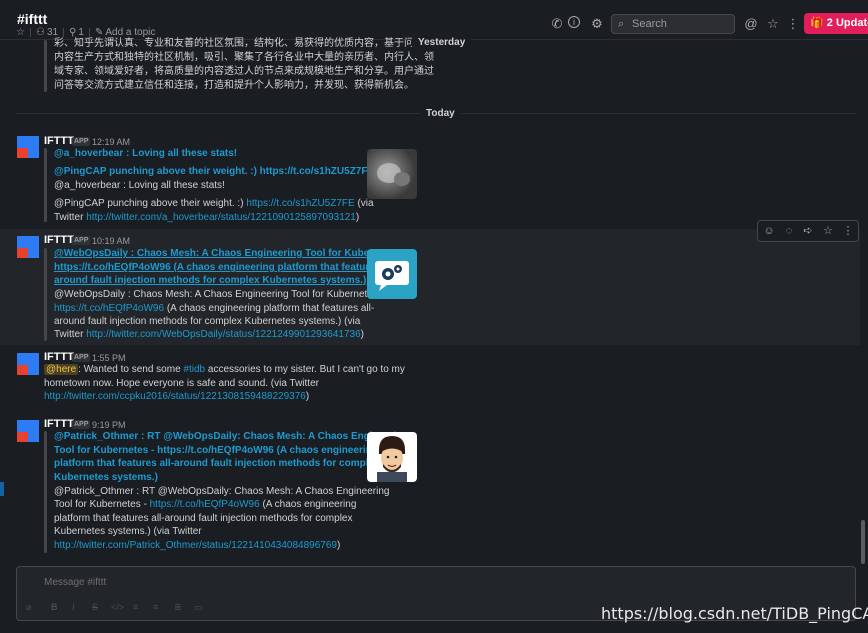 The height and width of the screenshot is (633, 868). Describe the element at coordinates (440, 113) in the screenshot. I see `date-divider-today: Today` at that location.